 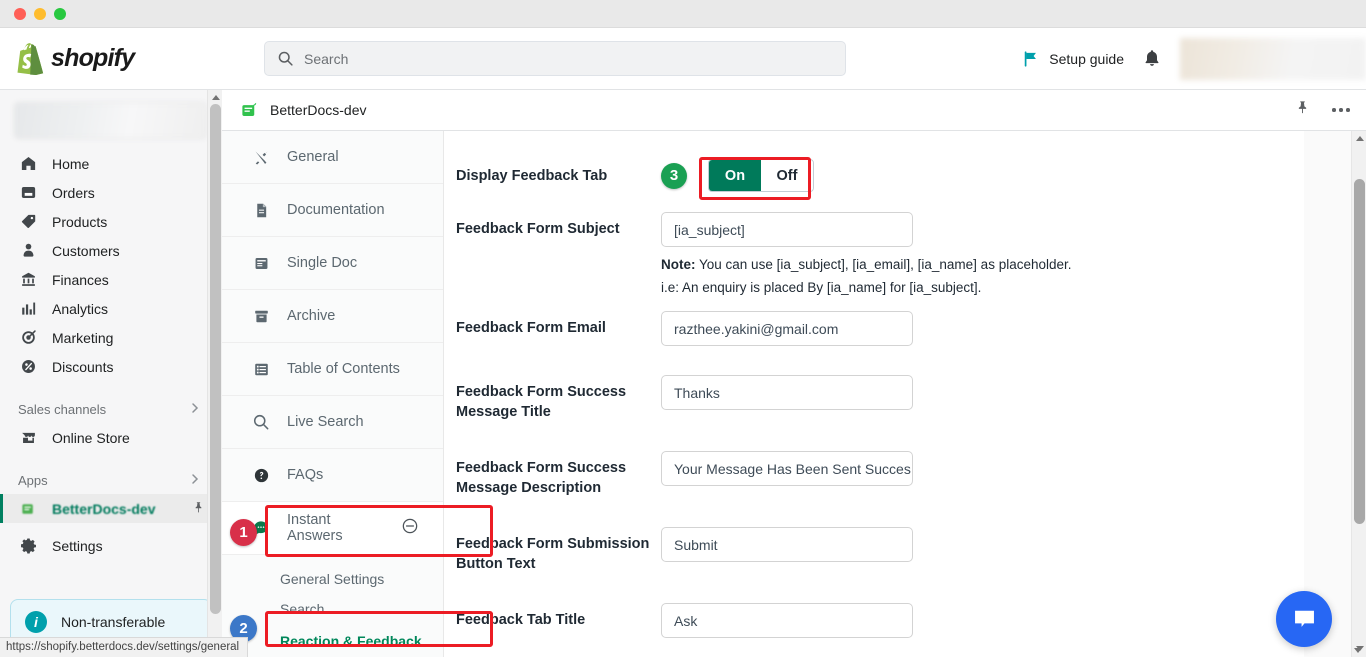 I want to click on shopify-bag-icon, so click(x=30, y=58).